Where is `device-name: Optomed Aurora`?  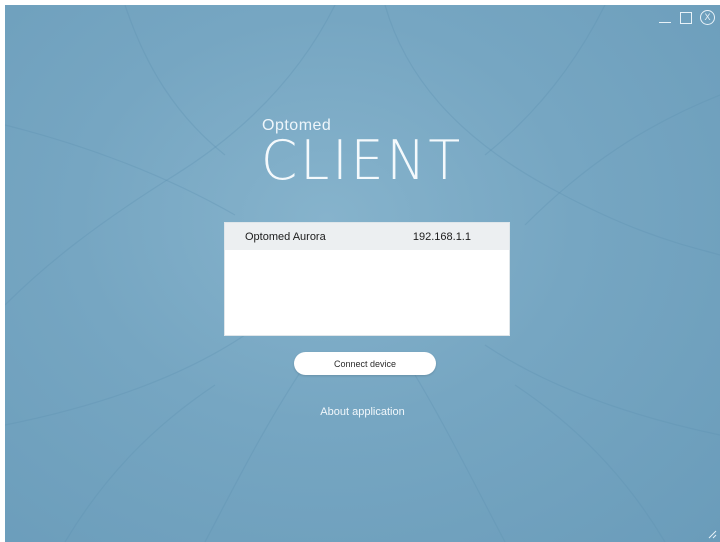
device-name: Optomed Aurora is located at coordinates (285, 236).